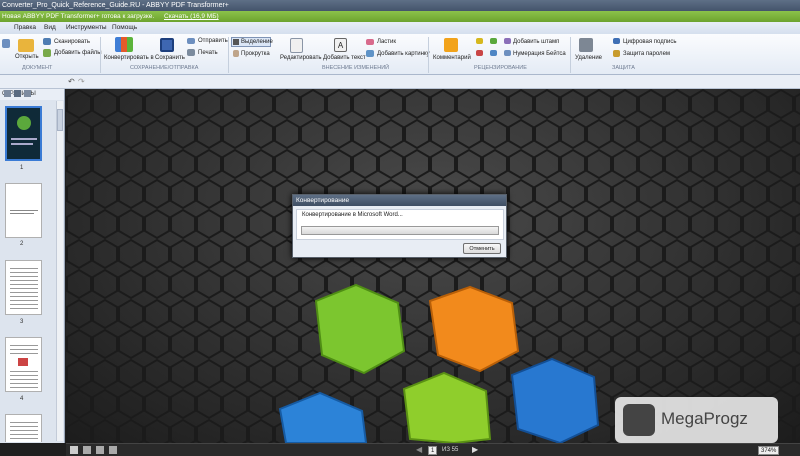  What do you see at coordinates (26, 45) in the screenshot?
I see `folder-open-icon` at bounding box center [26, 45].